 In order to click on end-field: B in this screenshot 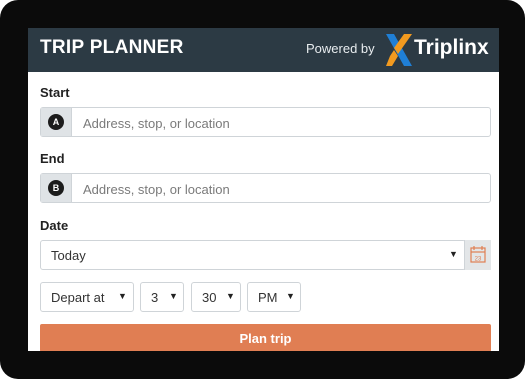, I will do `click(265, 188)`.